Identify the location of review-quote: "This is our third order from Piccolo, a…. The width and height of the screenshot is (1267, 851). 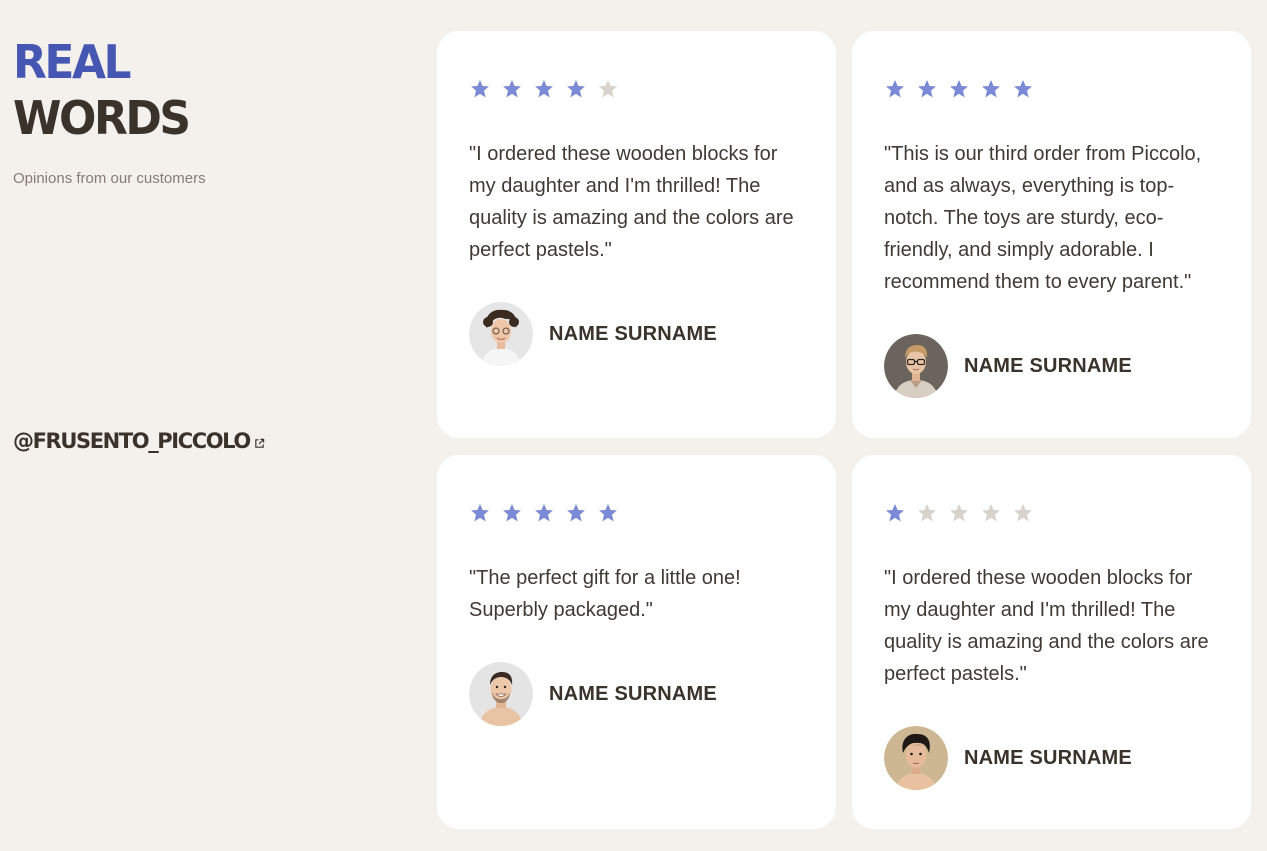
(1043, 218).